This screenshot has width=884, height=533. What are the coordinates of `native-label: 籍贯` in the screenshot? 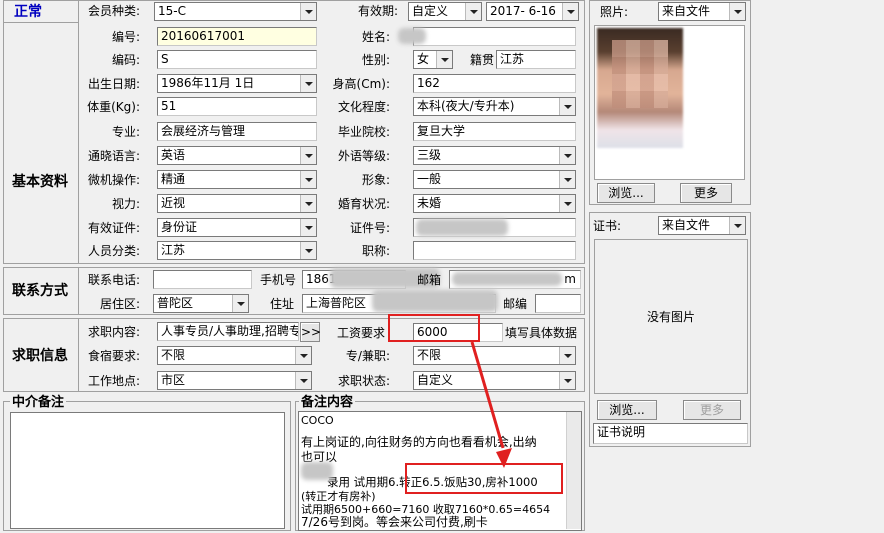 It's located at (482, 60).